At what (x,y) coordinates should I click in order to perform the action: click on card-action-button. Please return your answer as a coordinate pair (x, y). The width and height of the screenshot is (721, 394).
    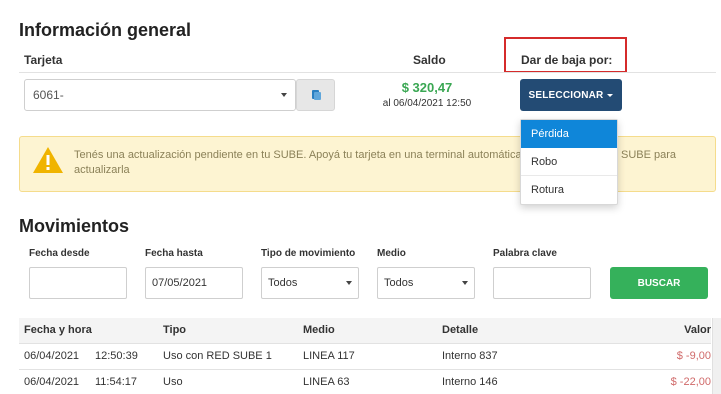
    Looking at the image, I should click on (315, 95).